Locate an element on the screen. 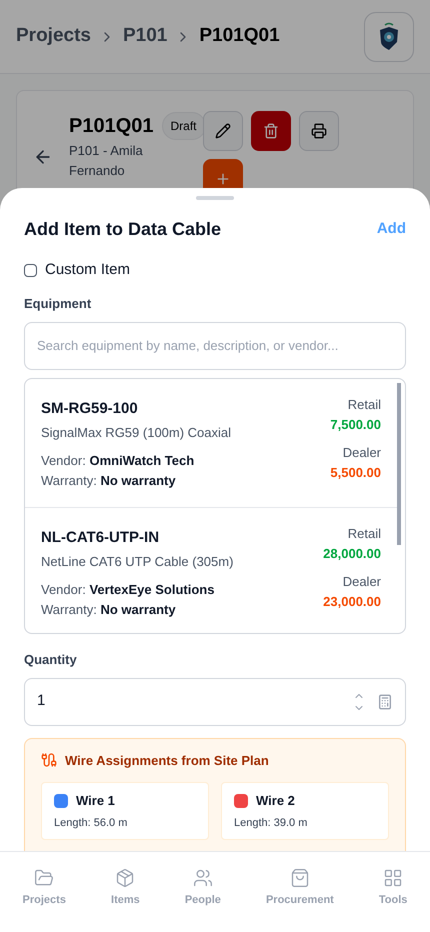  delete-button is located at coordinates (271, 131).